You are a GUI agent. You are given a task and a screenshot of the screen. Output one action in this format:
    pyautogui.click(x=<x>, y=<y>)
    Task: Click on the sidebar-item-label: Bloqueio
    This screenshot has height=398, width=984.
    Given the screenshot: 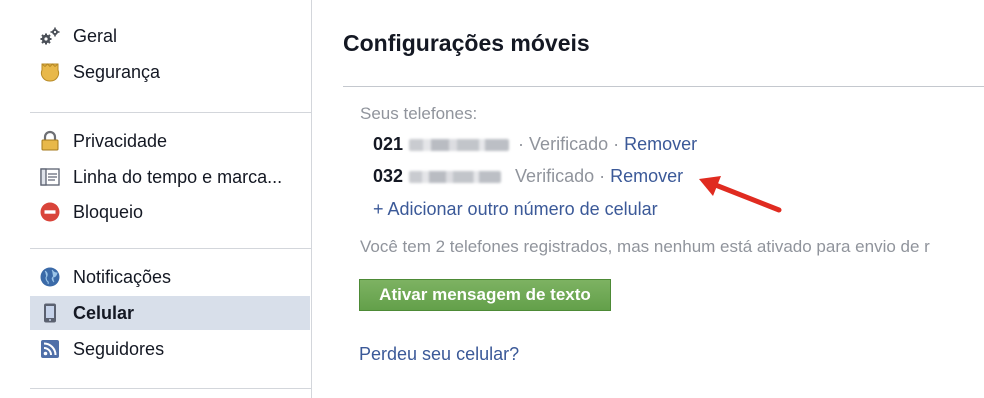 What is the action you would take?
    pyautogui.click(x=108, y=211)
    